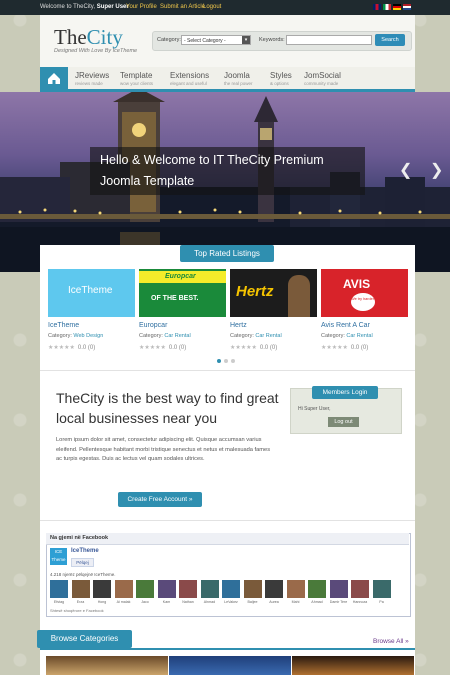 Image resolution: width=450 pixels, height=675 pixels. What do you see at coordinates (252, 602) in the screenshot?
I see `fan-name: Baljee` at bounding box center [252, 602].